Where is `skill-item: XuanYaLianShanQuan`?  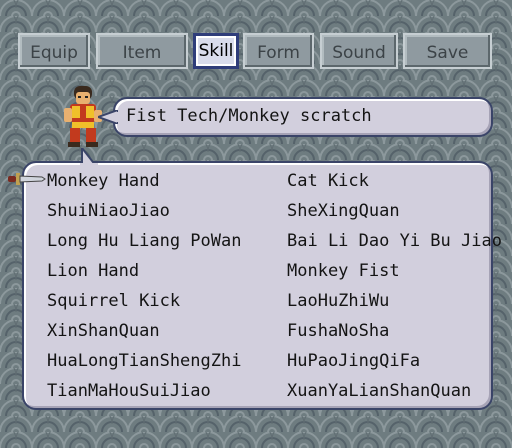
skill-item: XuanYaLianShanQuan is located at coordinates (379, 391).